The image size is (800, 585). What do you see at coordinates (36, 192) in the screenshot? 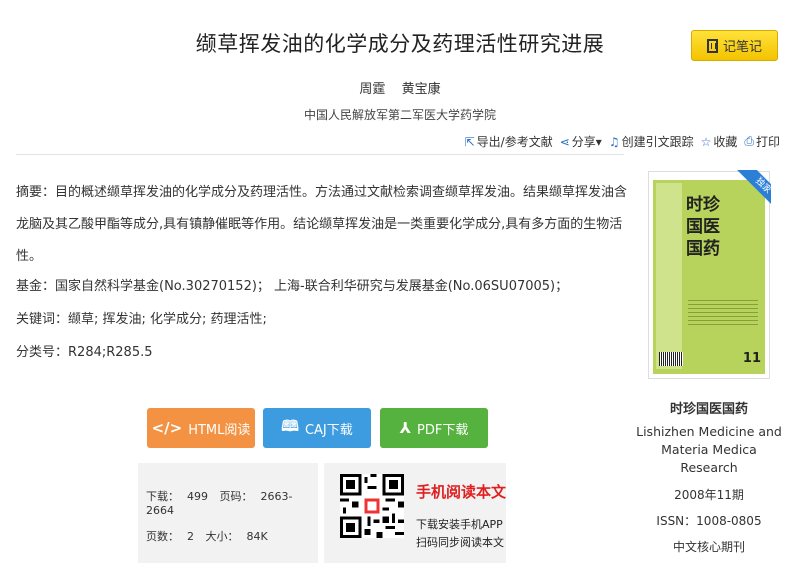
I see `abstract-label: 摘要：` at bounding box center [36, 192].